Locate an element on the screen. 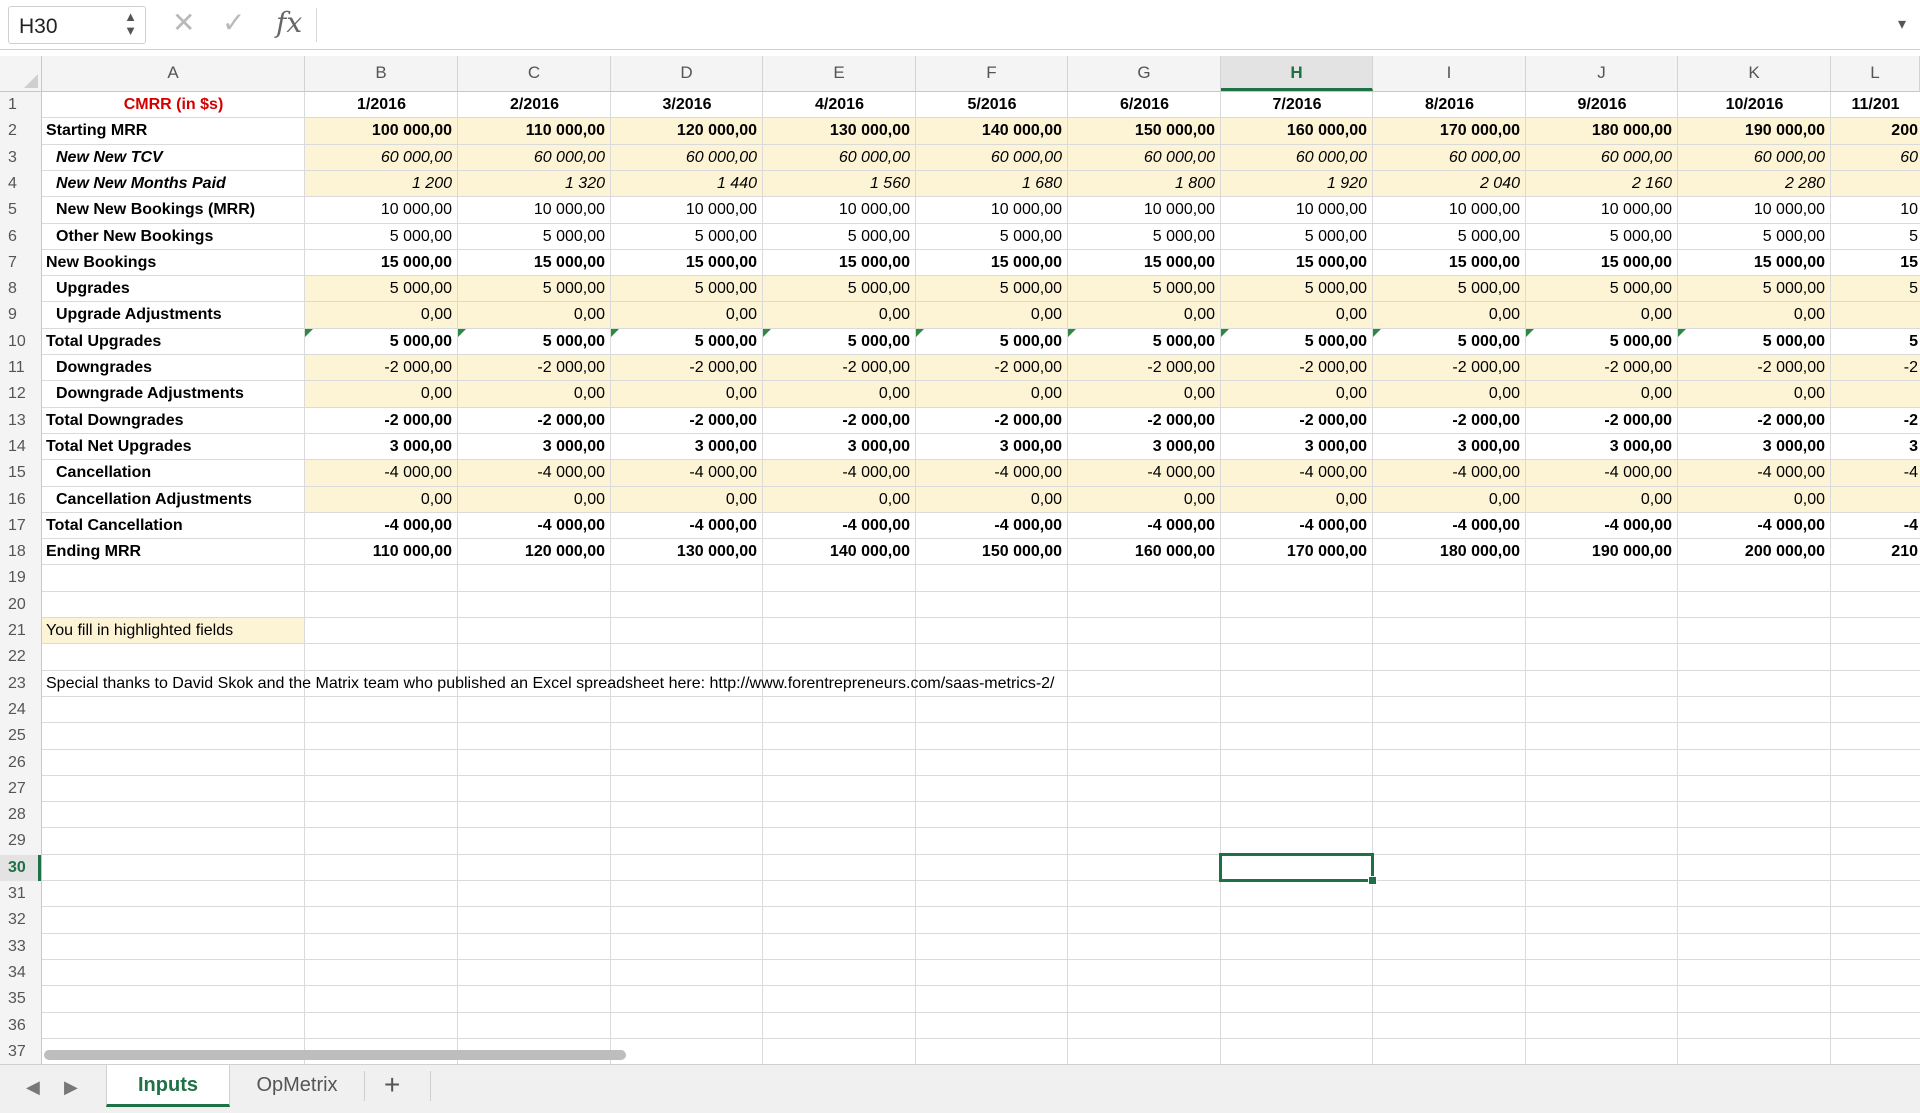 The image size is (1920, 1113). row-header-37: 37 is located at coordinates (20, 1052).